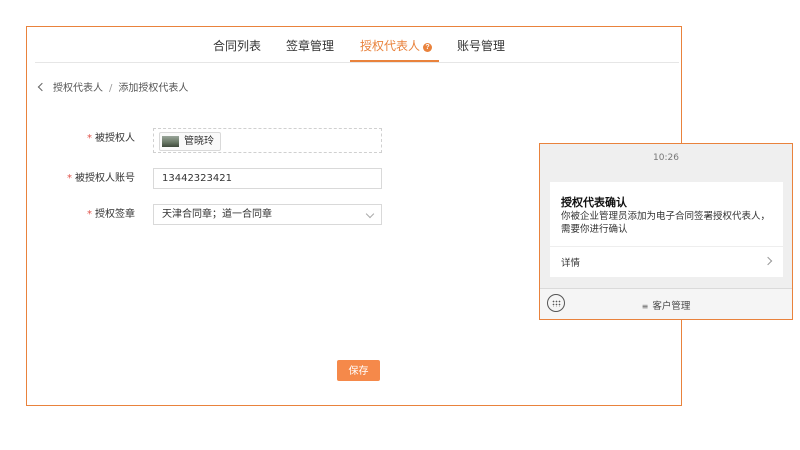 The image size is (800, 450). What do you see at coordinates (645, 306) in the screenshot?
I see `menu-lines-icon: ≡` at bounding box center [645, 306].